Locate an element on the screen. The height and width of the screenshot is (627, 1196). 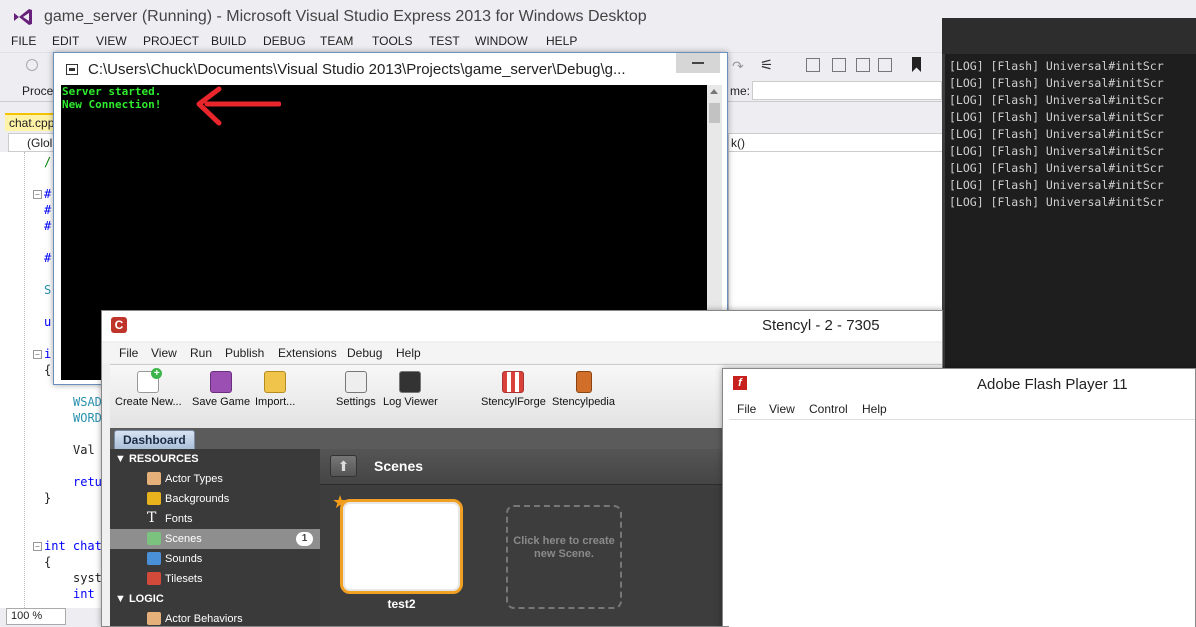
settings-icon is located at coordinates (355, 382).